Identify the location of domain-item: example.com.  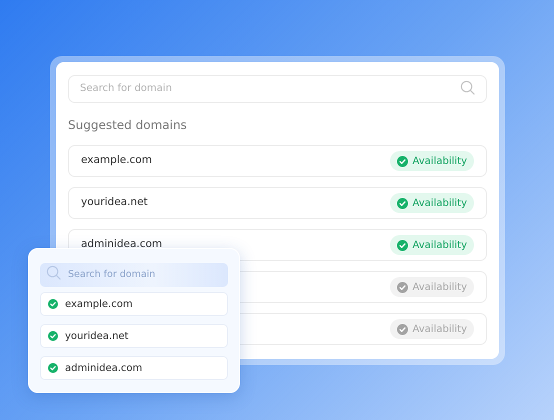
(134, 304).